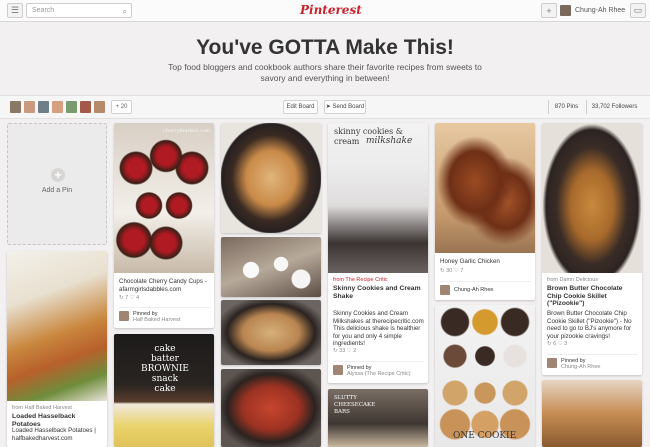 This screenshot has height=447, width=650. I want to click on image-overlay-text: SLUTTY CHEESECAKE BARS, so click(355, 405).